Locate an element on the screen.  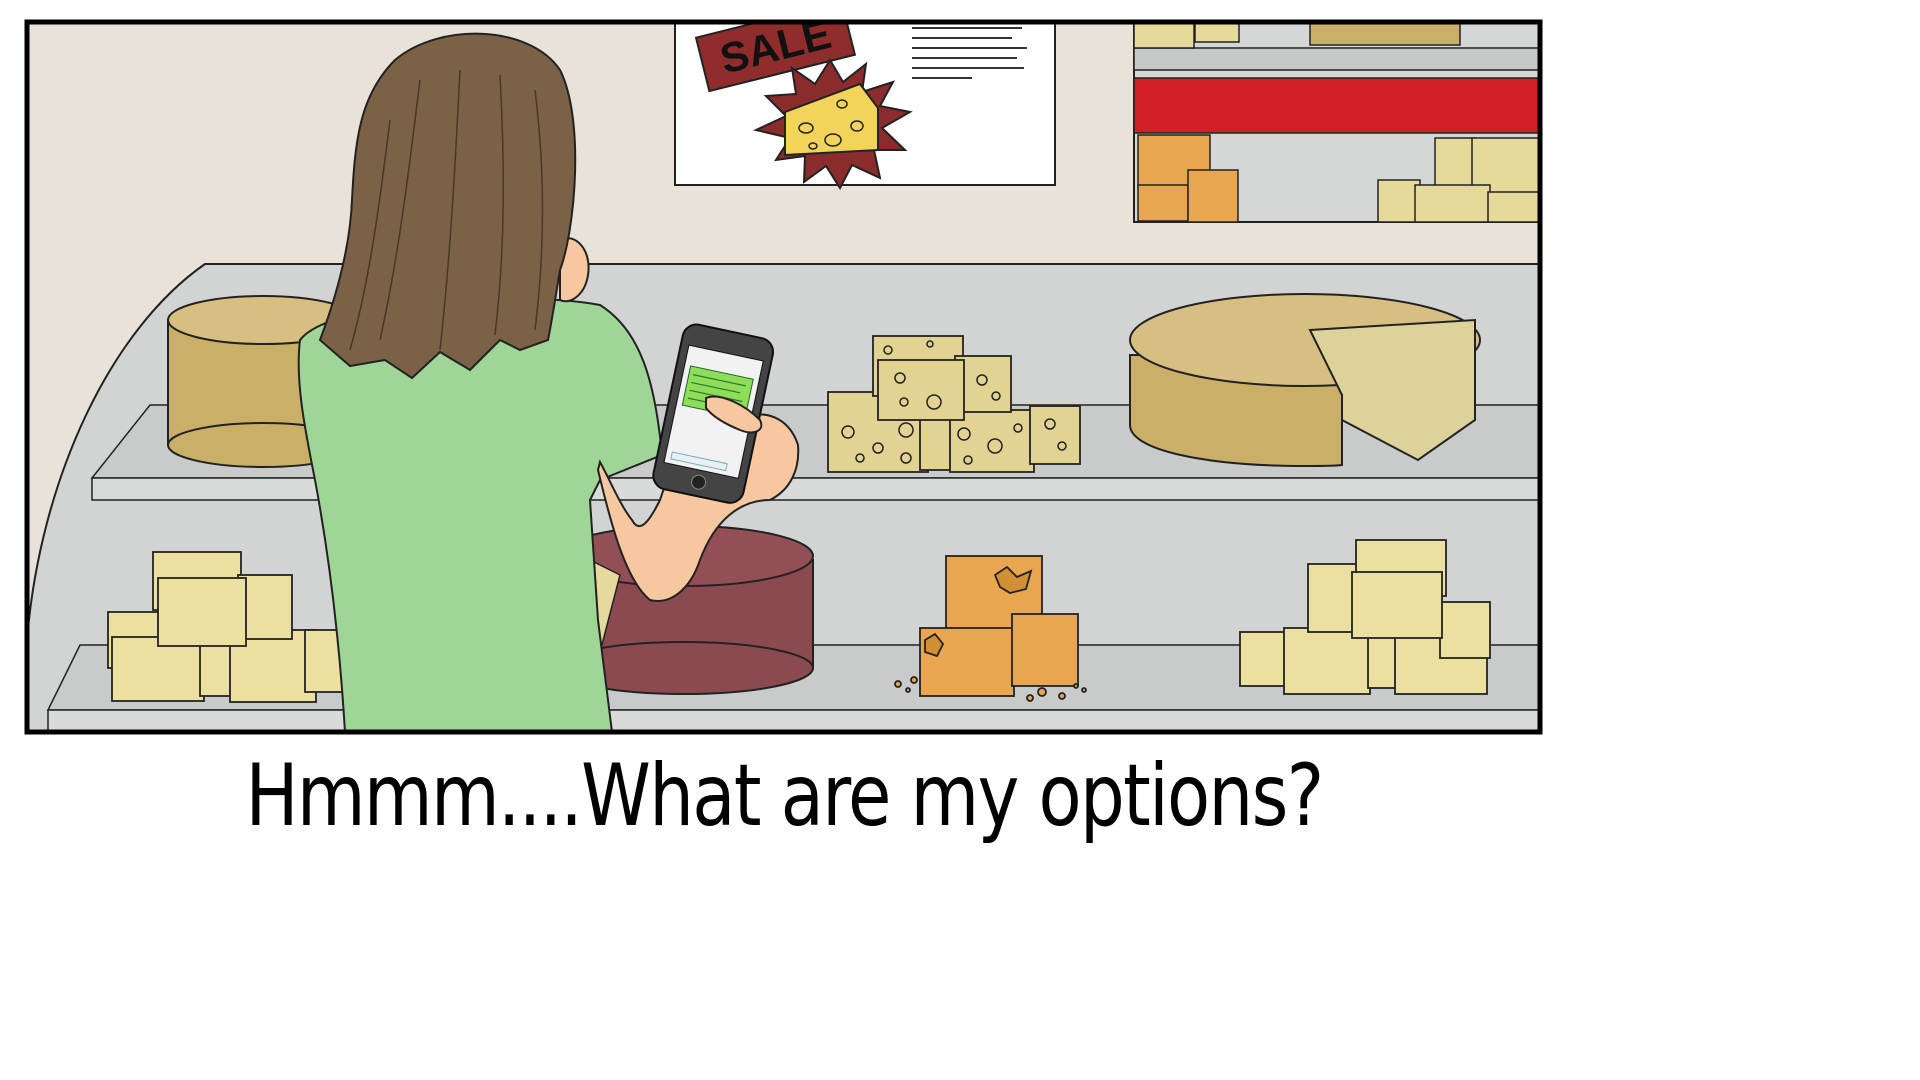
cheese-wheel-right is located at coordinates (1305, 380).